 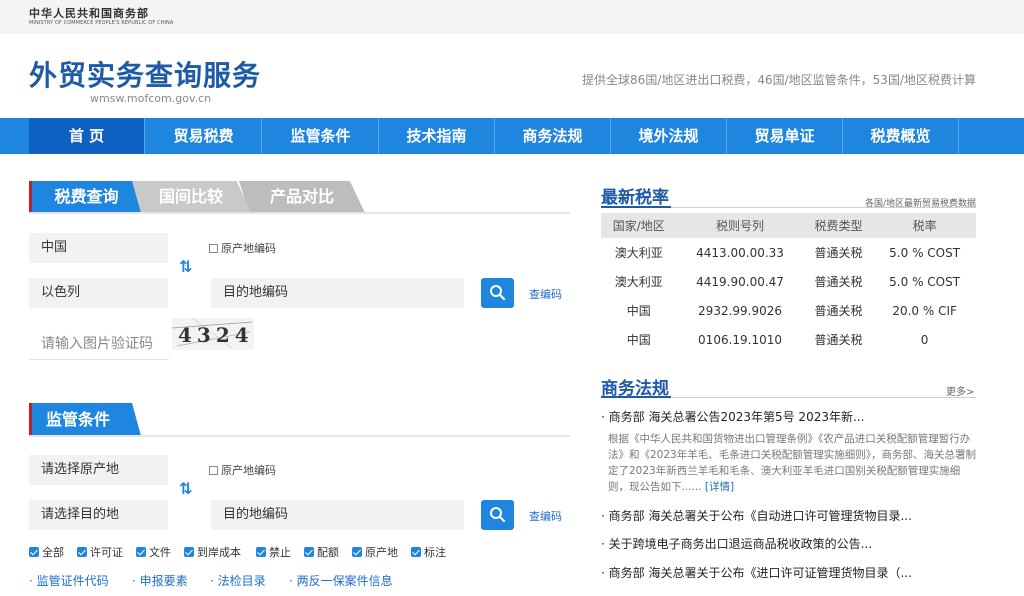 I want to click on dest-code-input: 目的地编码, so click(x=337, y=293).